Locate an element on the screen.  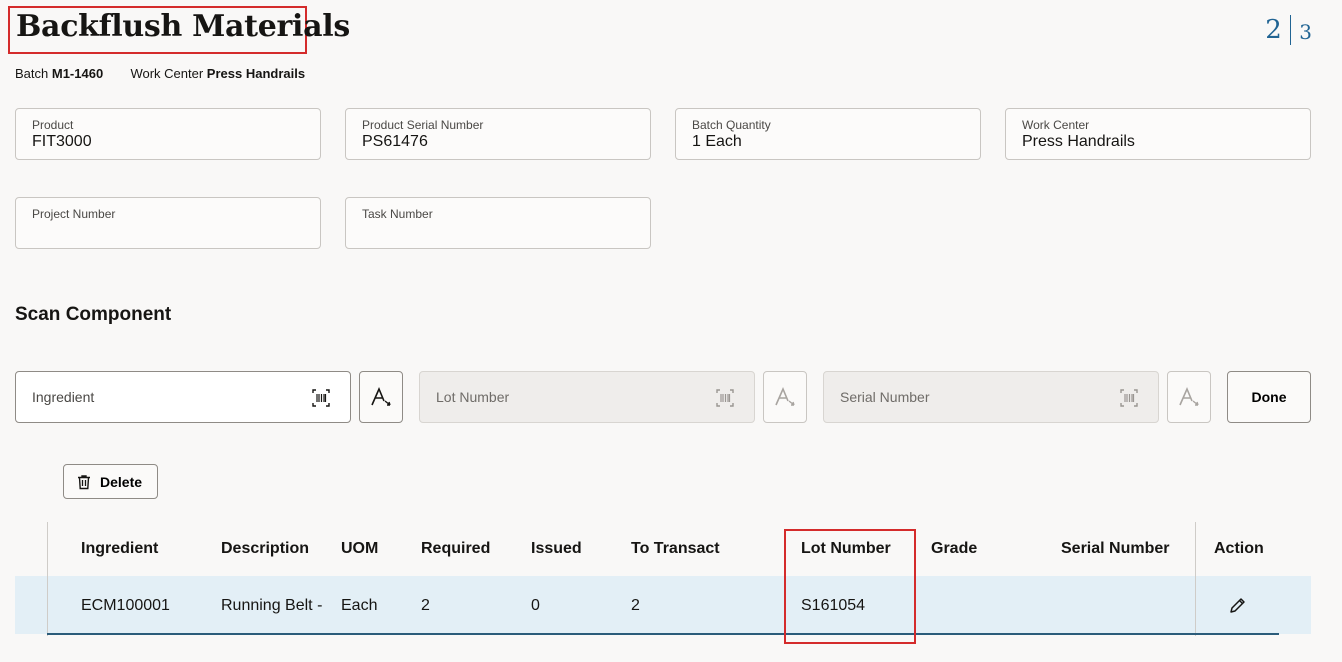
cell-ingredient: ECM100001 is located at coordinates (125, 605).